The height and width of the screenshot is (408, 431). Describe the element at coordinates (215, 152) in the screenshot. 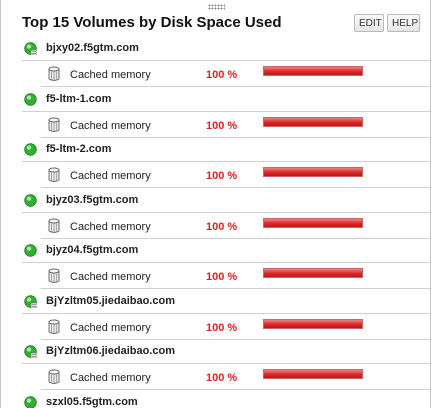

I see `host-row: f5-ltm-2.com` at that location.